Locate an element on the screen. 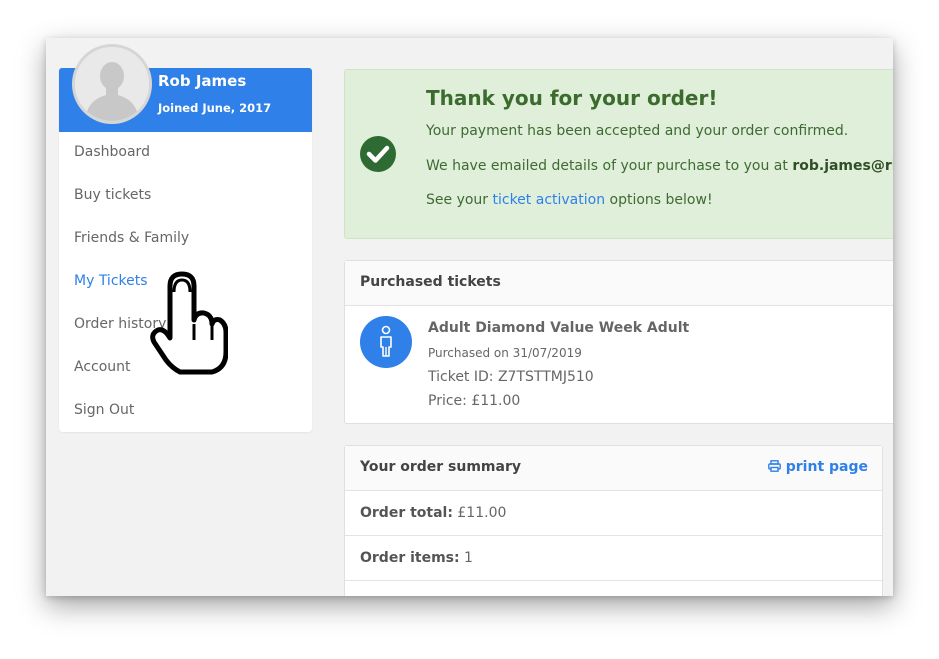 This screenshot has height=659, width=939. ticket-price: Price: £11.00 is located at coordinates (474, 401).